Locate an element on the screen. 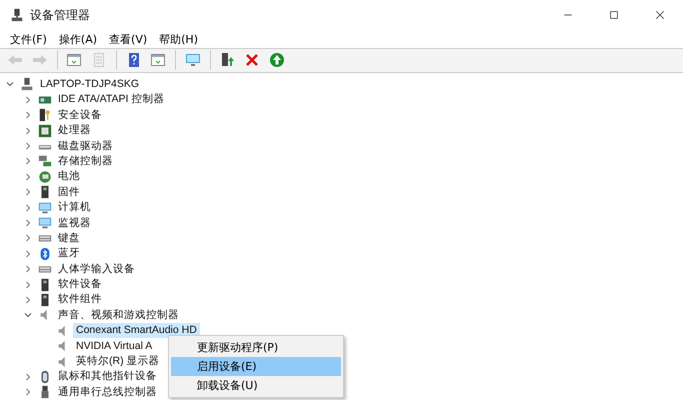 Image resolution: width=683 pixels, height=400 pixels. storage-controller-icon is located at coordinates (45, 161).